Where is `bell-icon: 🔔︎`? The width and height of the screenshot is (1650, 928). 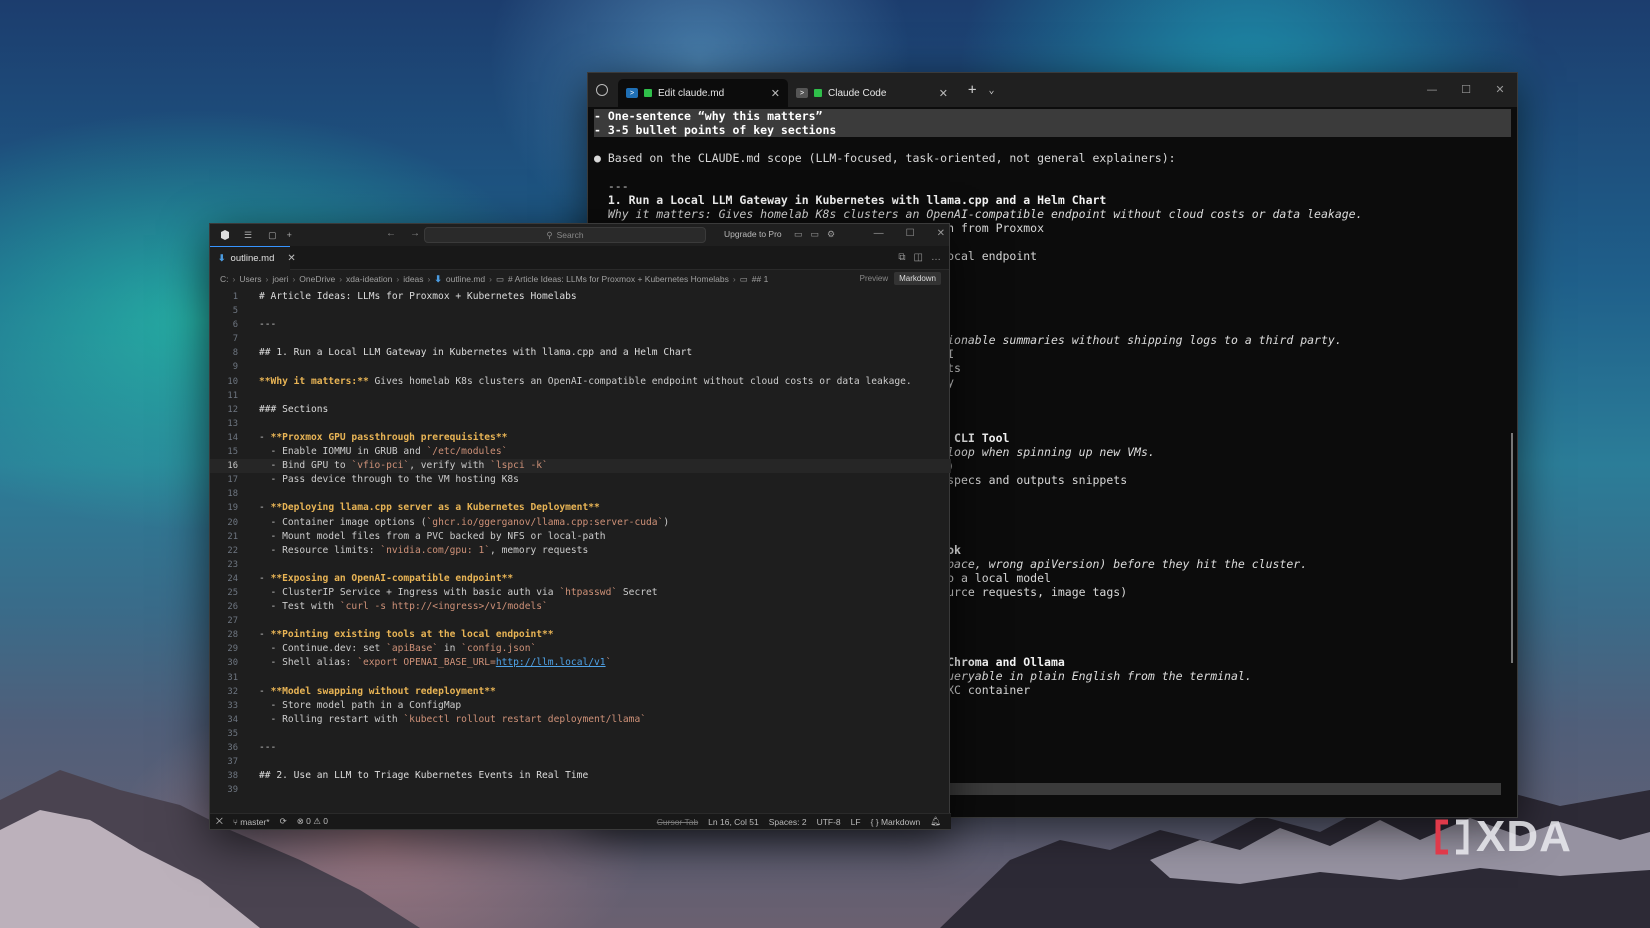 bell-icon: 🔔︎ is located at coordinates (935, 821).